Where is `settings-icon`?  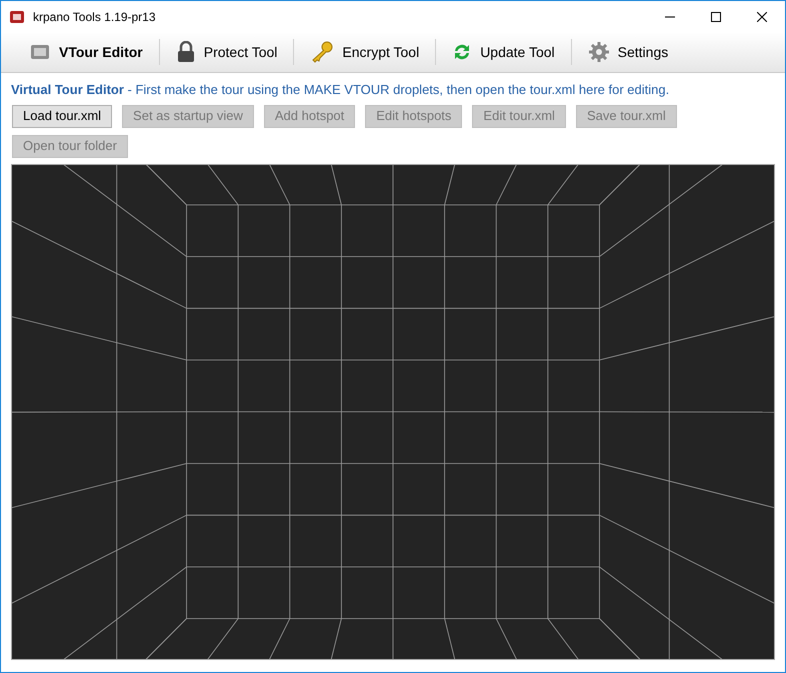
settings-icon is located at coordinates (599, 52).